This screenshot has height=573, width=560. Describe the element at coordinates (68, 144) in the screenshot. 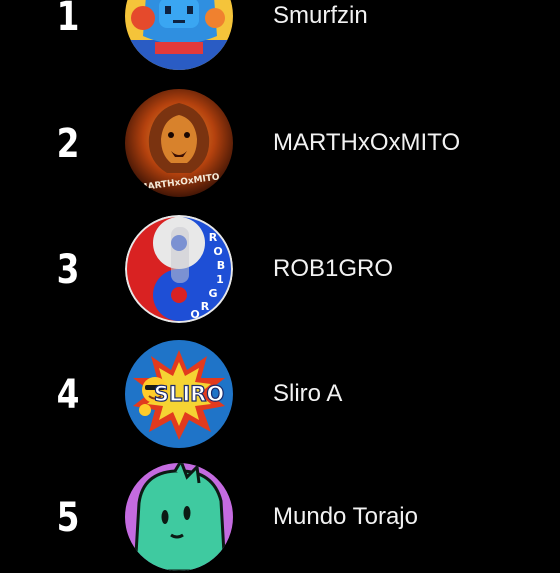

I see `rank-number: 2` at that location.